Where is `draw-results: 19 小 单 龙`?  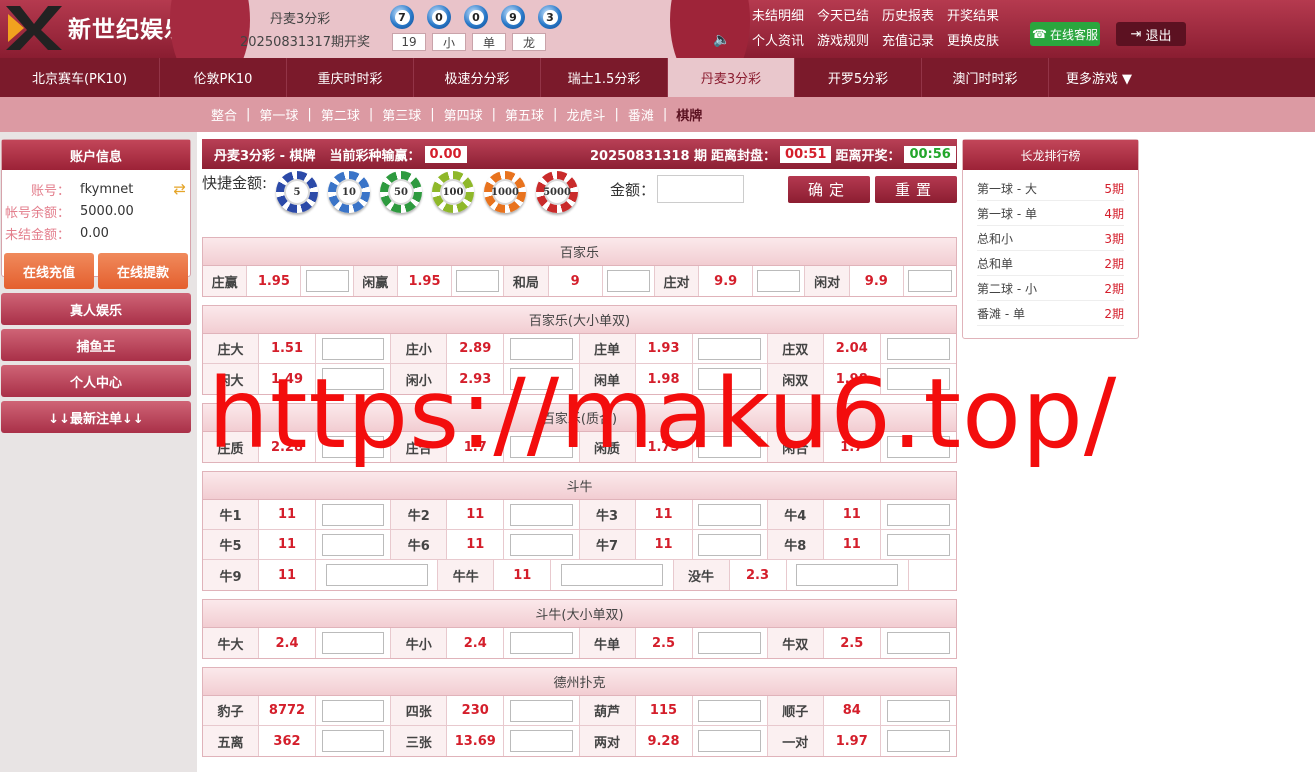
draw-results: 19 小 单 龙 is located at coordinates (469, 42).